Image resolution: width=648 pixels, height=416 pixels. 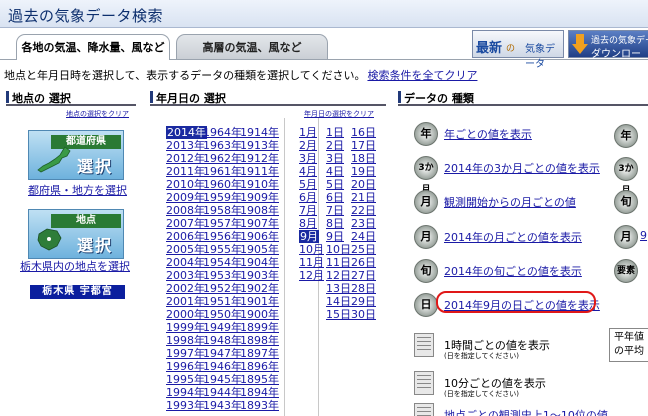 I want to click on year-link: 2011年, so click(x=185, y=171).